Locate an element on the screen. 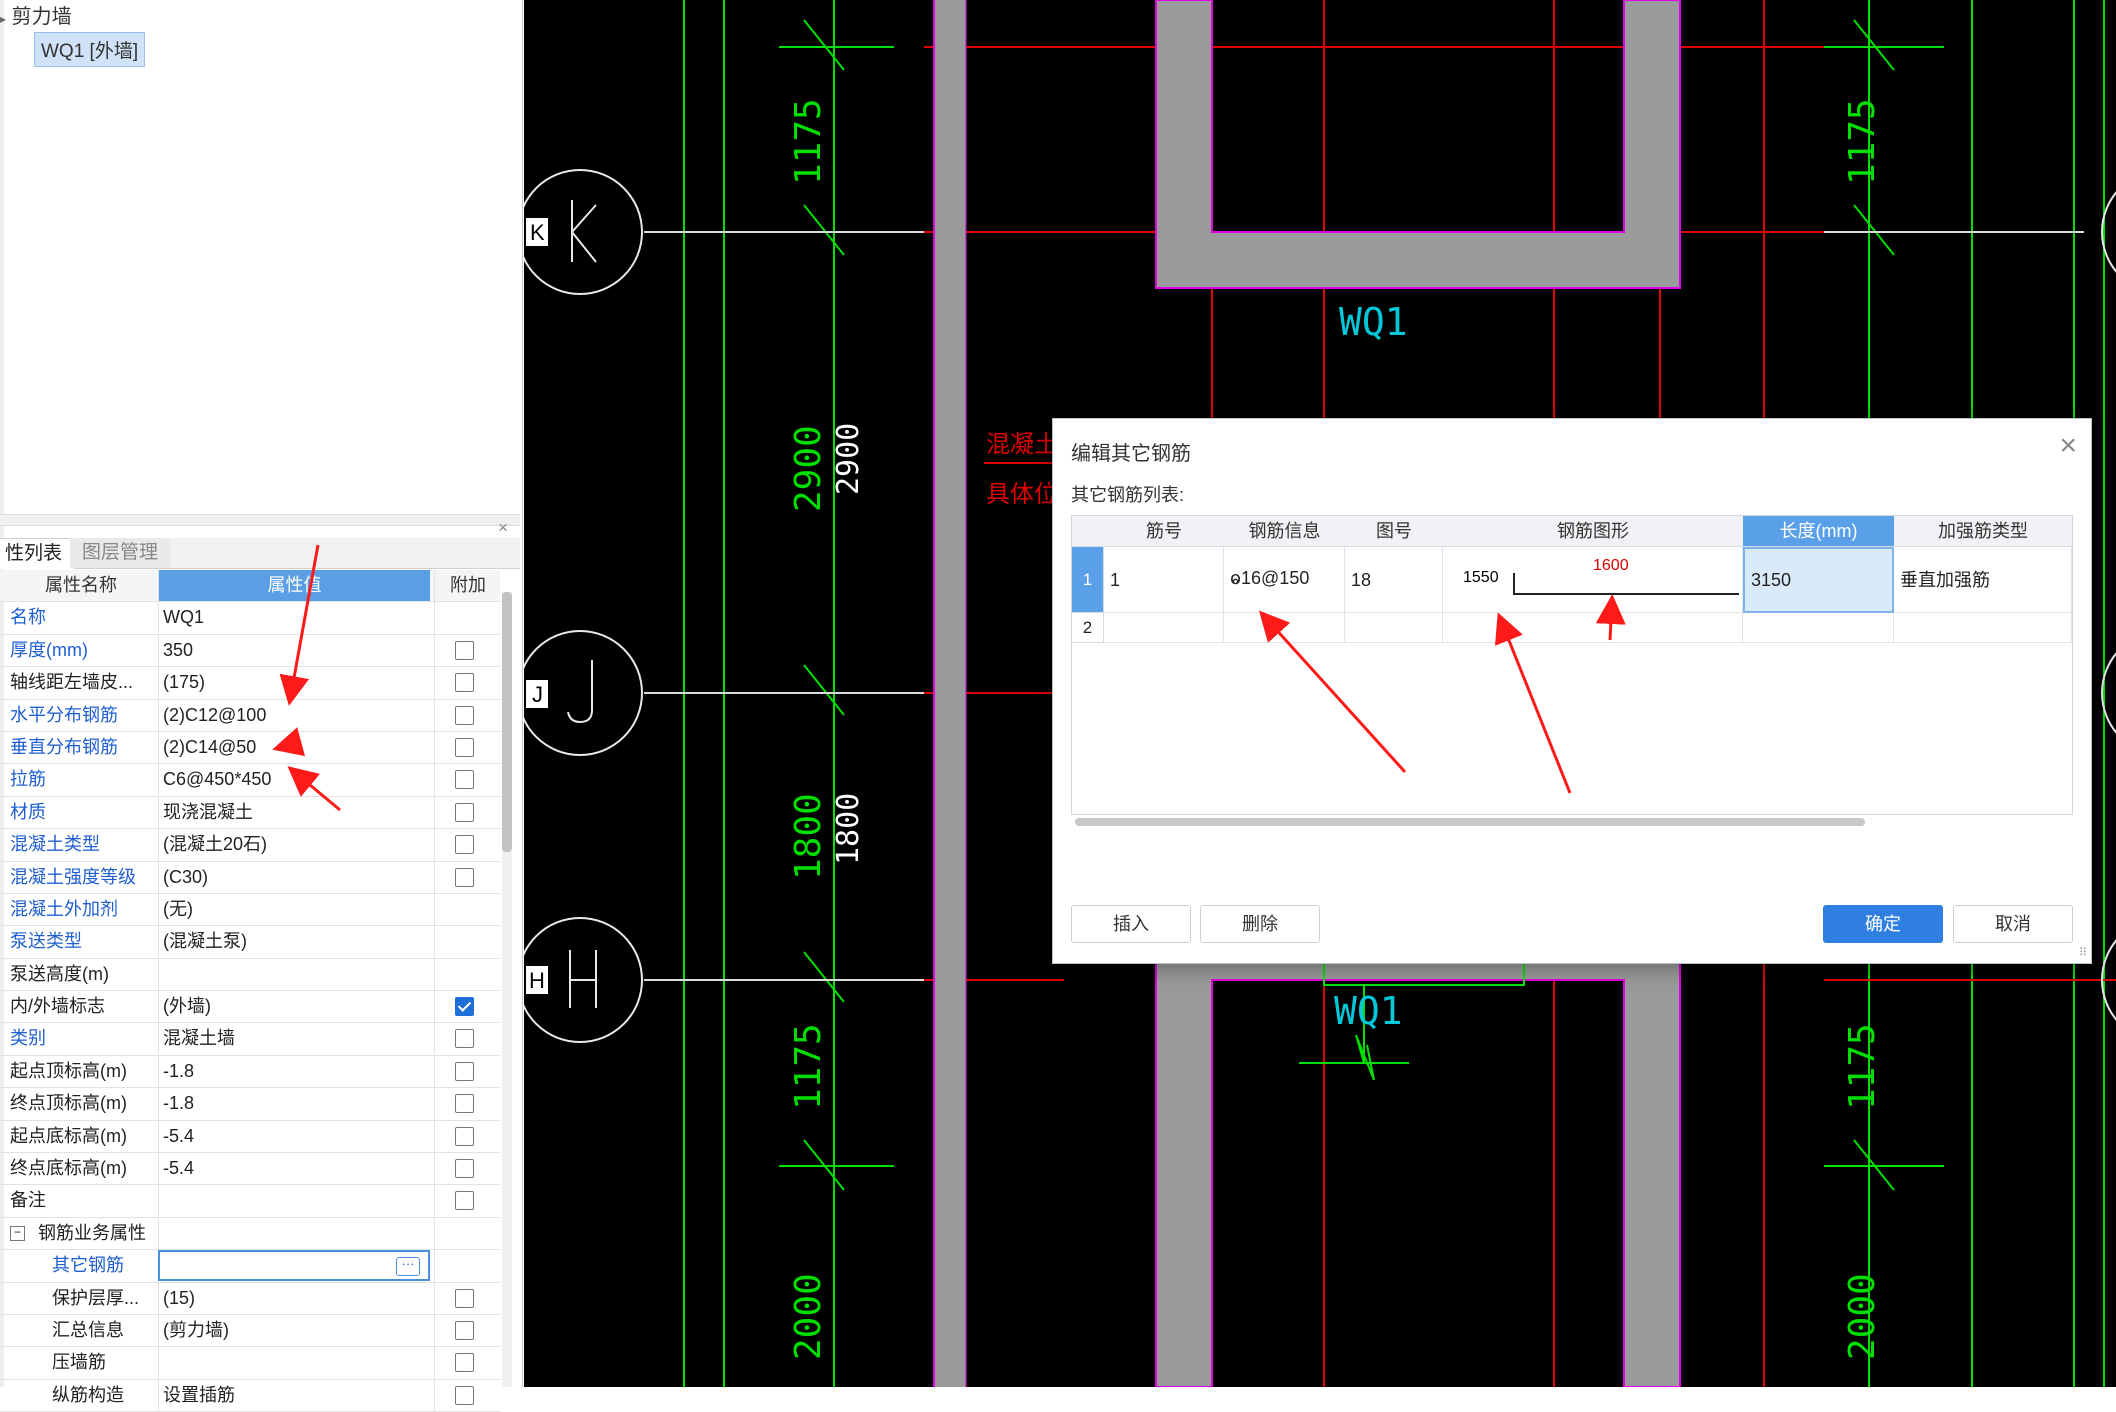  property-row: 水平分布钢筋 (2)C12@100 is located at coordinates (250, 715).